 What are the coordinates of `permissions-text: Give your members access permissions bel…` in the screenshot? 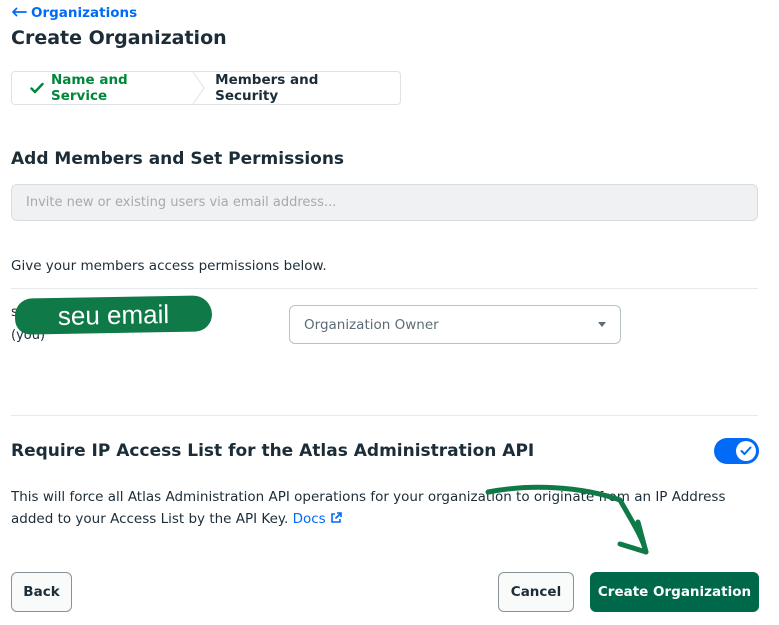 It's located at (169, 266).